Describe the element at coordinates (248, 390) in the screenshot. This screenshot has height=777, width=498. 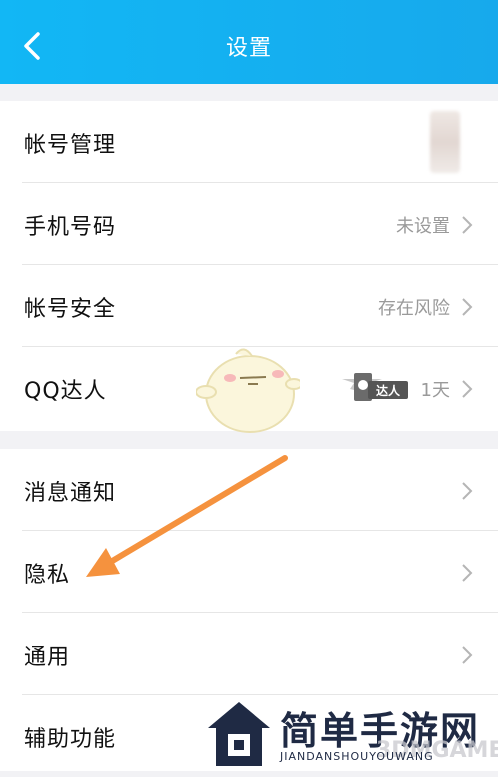
I see `mascot-sticker-icon` at that location.